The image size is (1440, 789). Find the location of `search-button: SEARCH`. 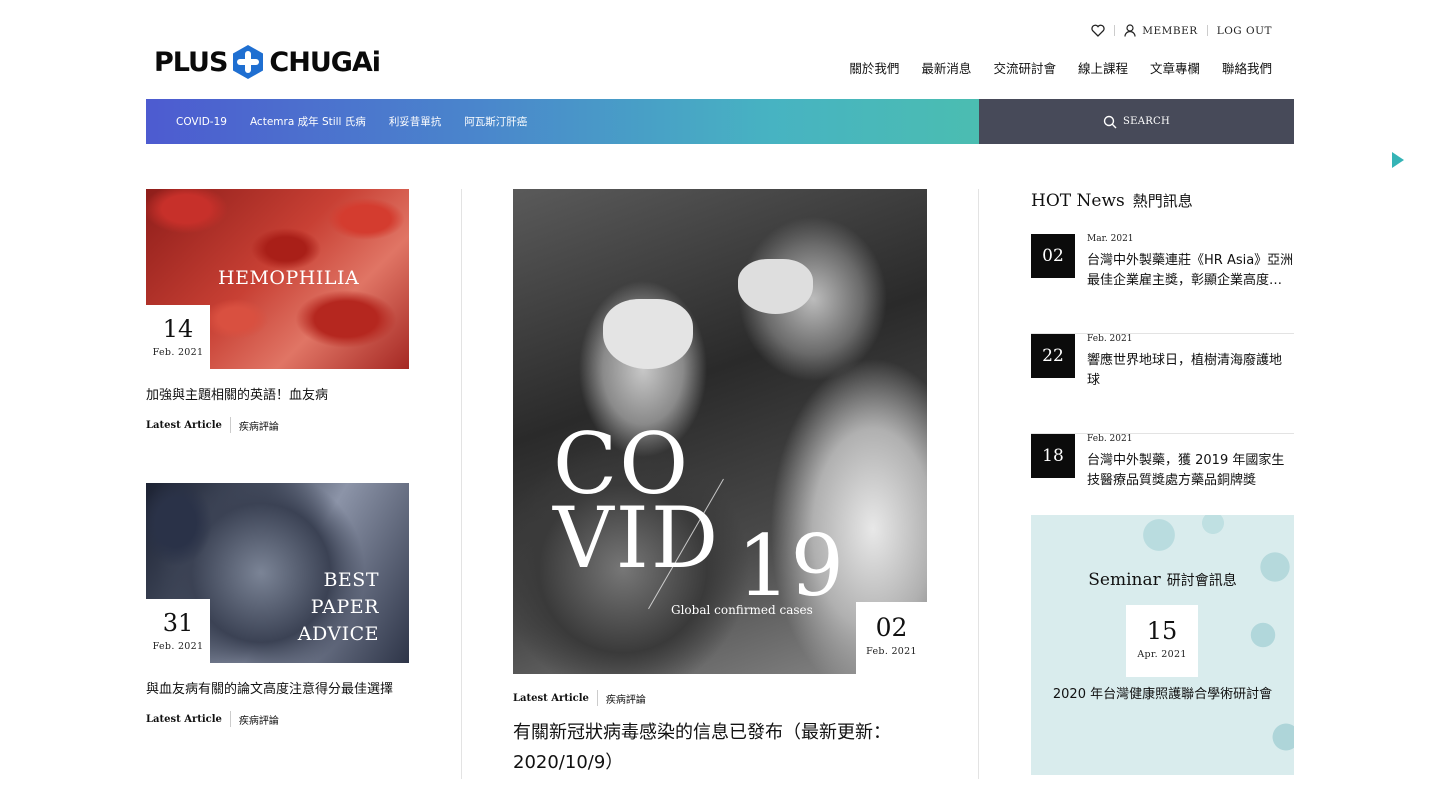

search-button: SEARCH is located at coordinates (1136, 121).